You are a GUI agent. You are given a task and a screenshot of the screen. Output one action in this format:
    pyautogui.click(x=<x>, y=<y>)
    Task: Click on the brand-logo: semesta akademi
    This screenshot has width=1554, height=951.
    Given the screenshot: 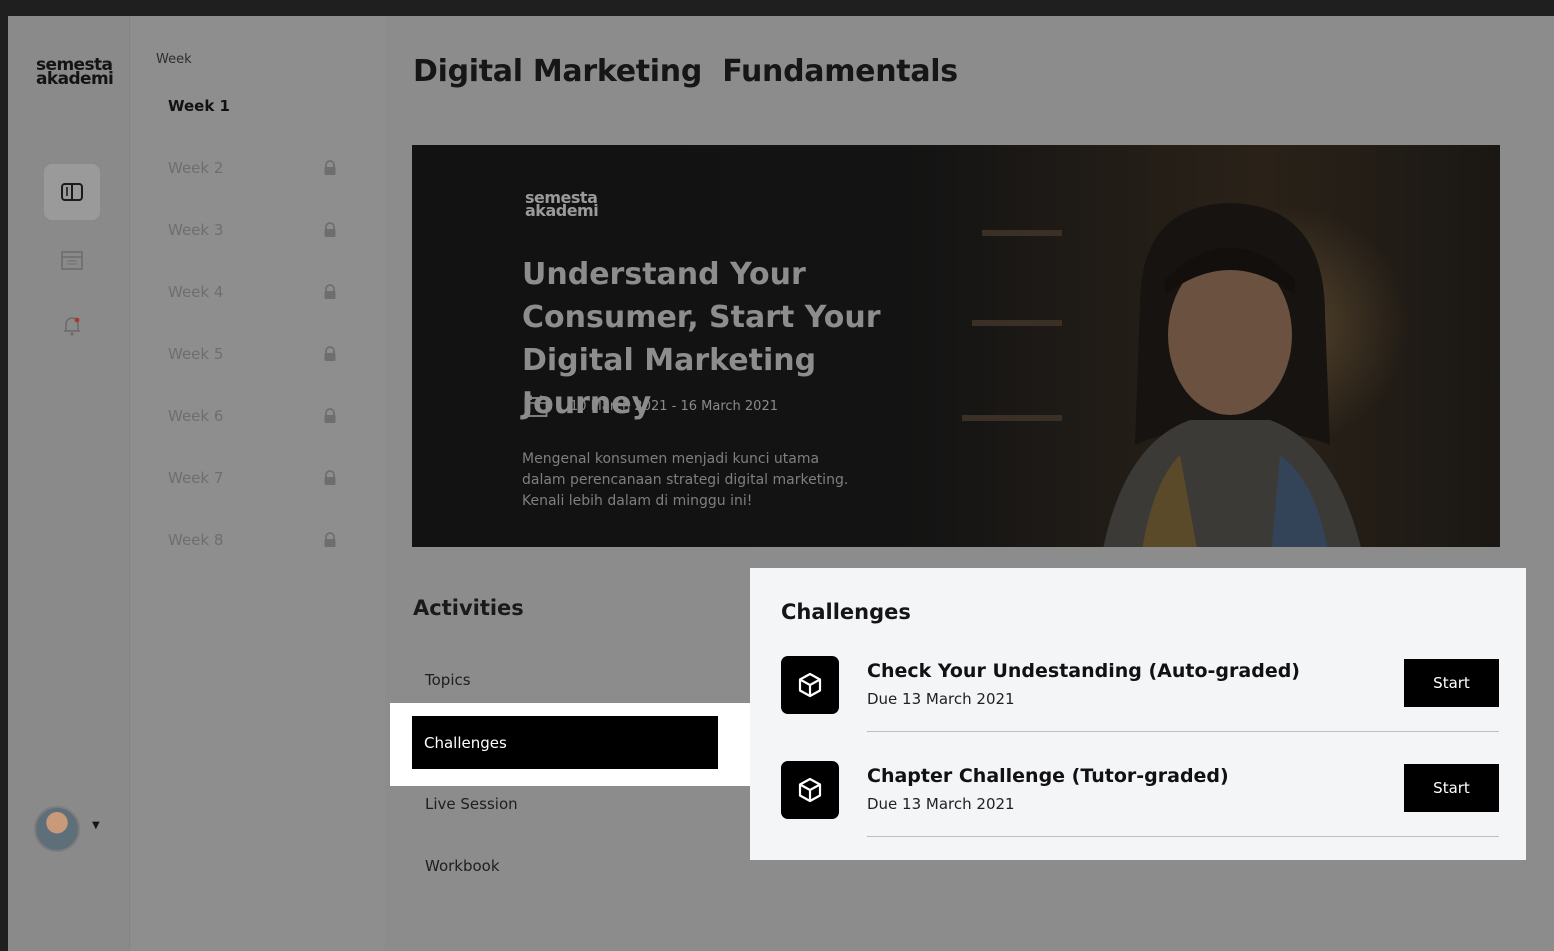 What is the action you would take?
    pyautogui.click(x=75, y=72)
    